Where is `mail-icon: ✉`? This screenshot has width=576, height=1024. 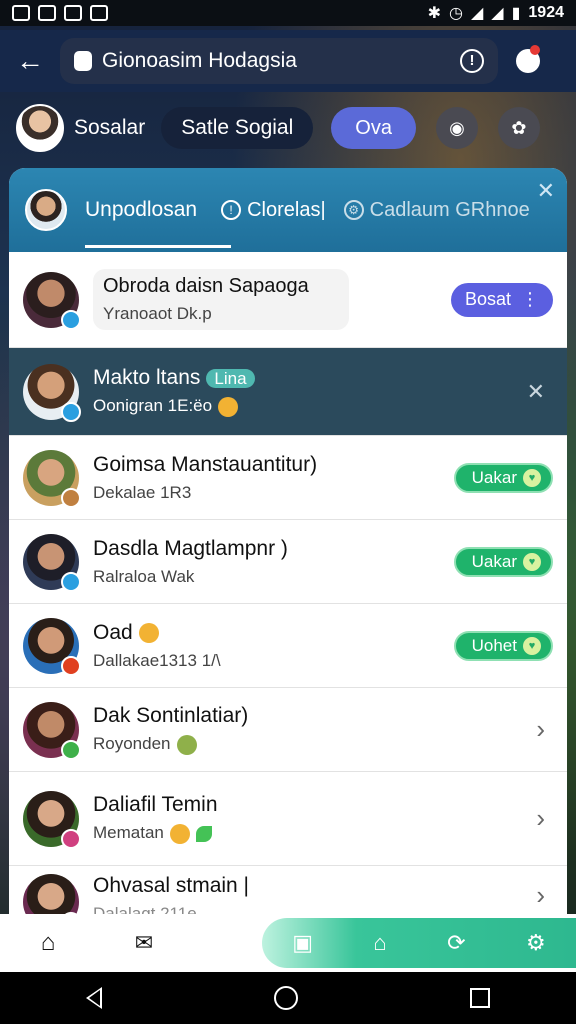 mail-icon: ✉ is located at coordinates (144, 942).